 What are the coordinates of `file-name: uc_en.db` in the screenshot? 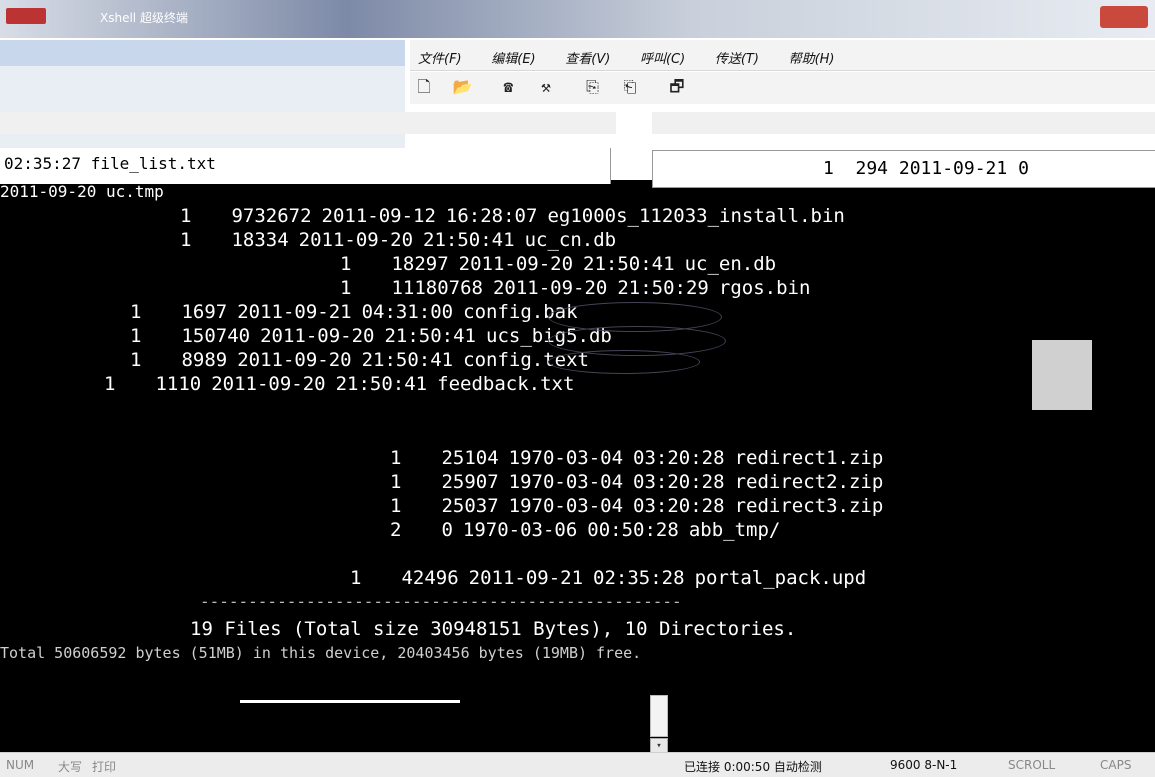 It's located at (730, 264).